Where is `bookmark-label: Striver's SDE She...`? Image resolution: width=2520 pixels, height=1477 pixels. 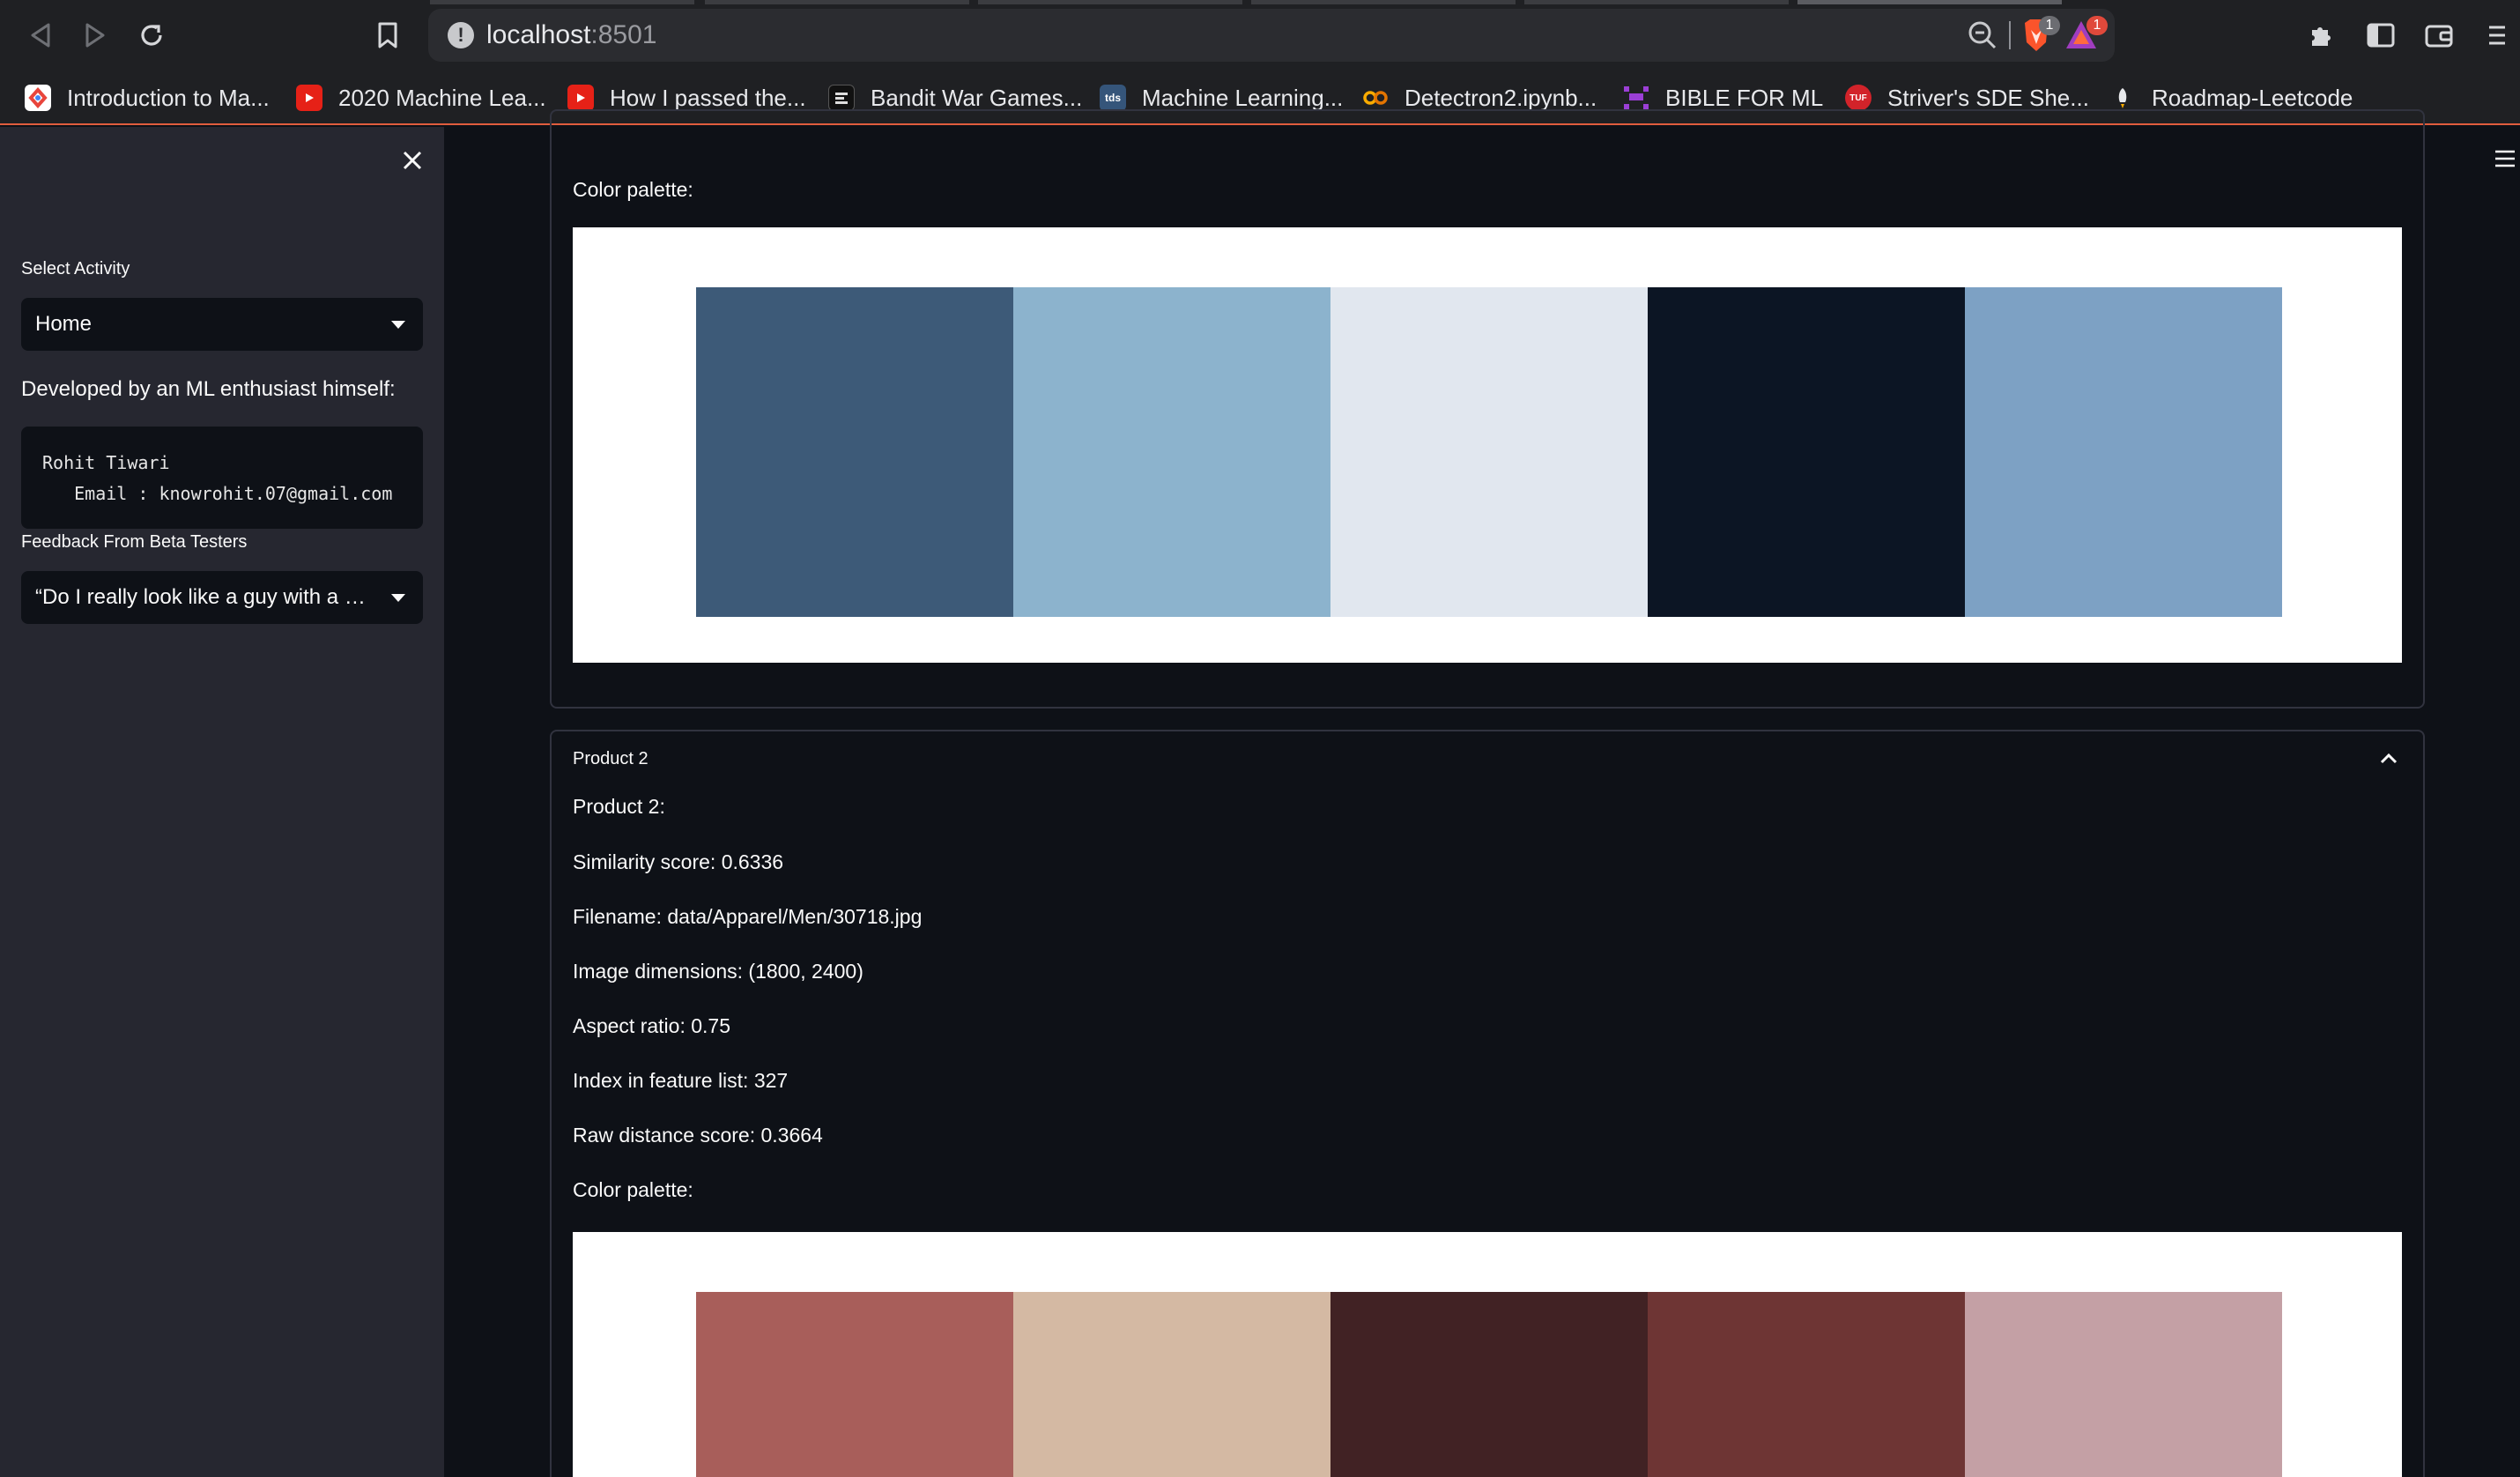 bookmark-label: Striver's SDE She... is located at coordinates (1988, 97).